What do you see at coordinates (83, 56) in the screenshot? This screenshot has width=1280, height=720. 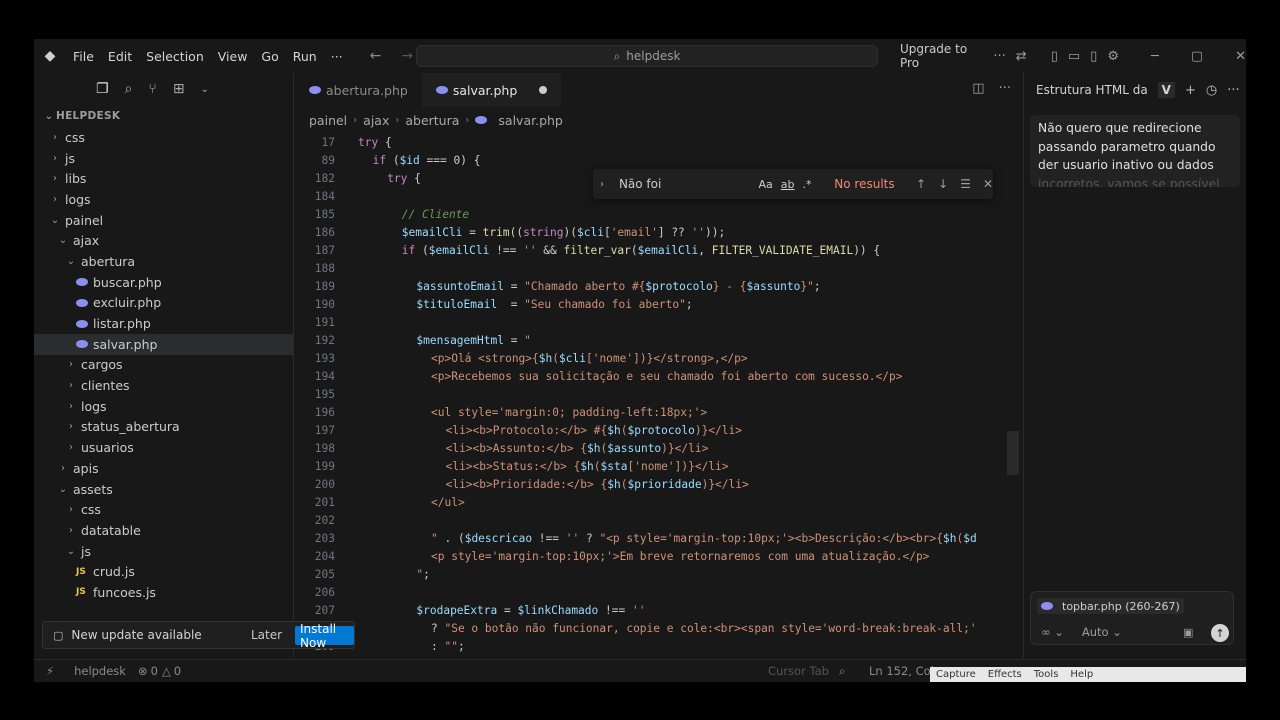 I see `menu-file: File` at bounding box center [83, 56].